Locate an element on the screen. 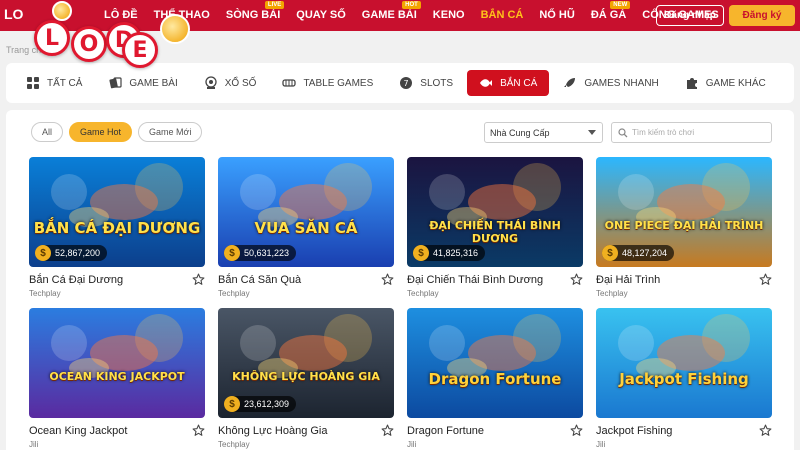 This screenshot has height=450, width=800. game-art-title: ONE PIECE ĐẠI HẢI TRÌNH is located at coordinates (684, 225).